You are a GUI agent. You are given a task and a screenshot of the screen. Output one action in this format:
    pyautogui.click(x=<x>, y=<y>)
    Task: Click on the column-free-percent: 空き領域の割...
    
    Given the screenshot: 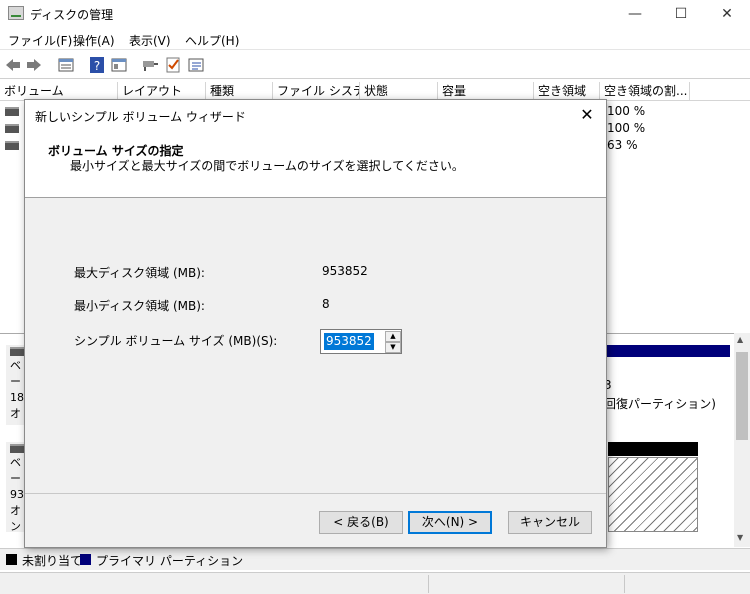 What is the action you would take?
    pyautogui.click(x=645, y=91)
    